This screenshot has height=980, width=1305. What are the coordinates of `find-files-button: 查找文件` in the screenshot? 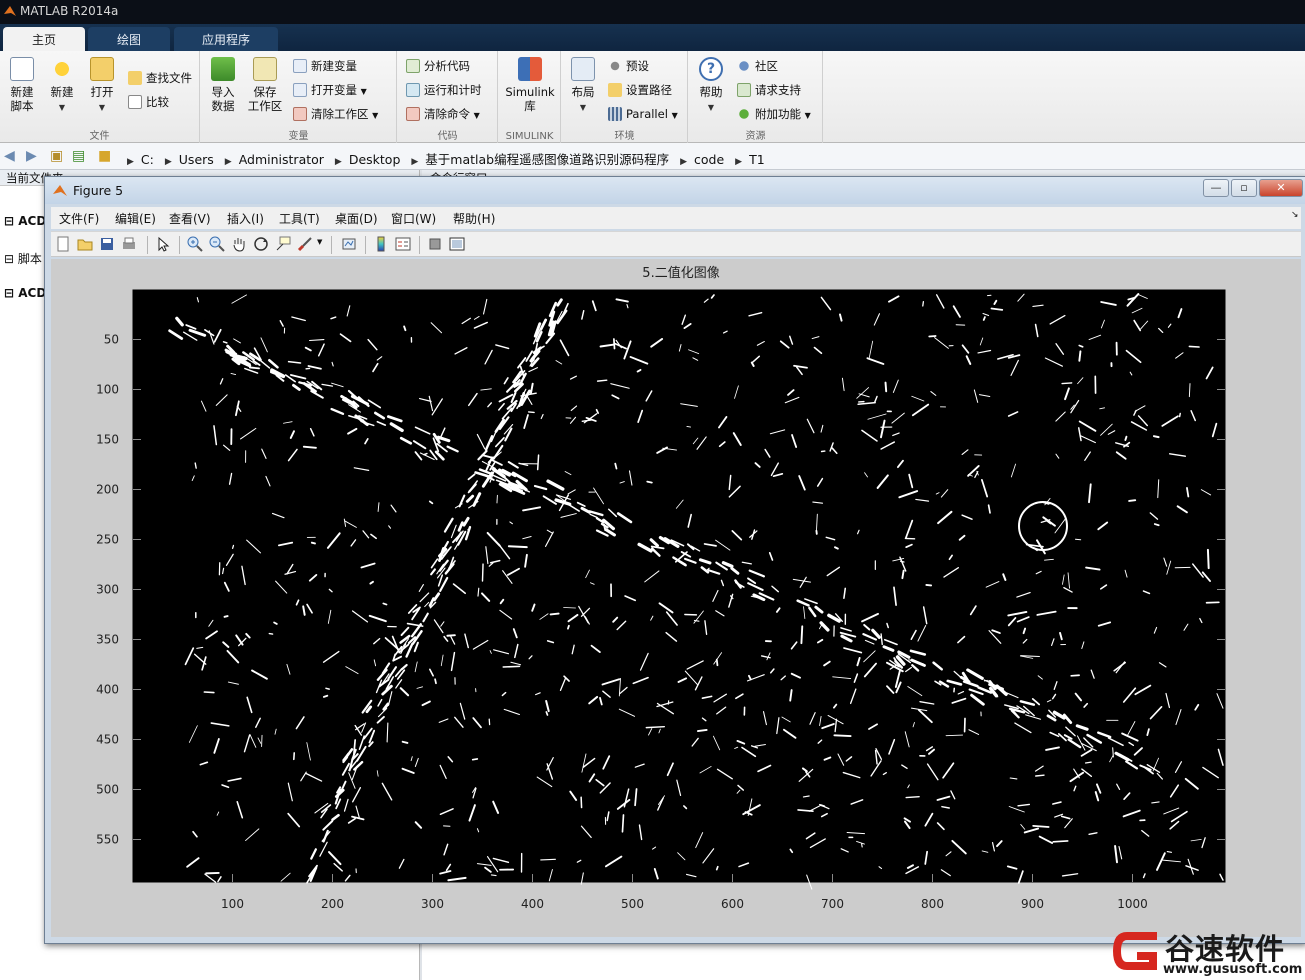 It's located at (160, 78).